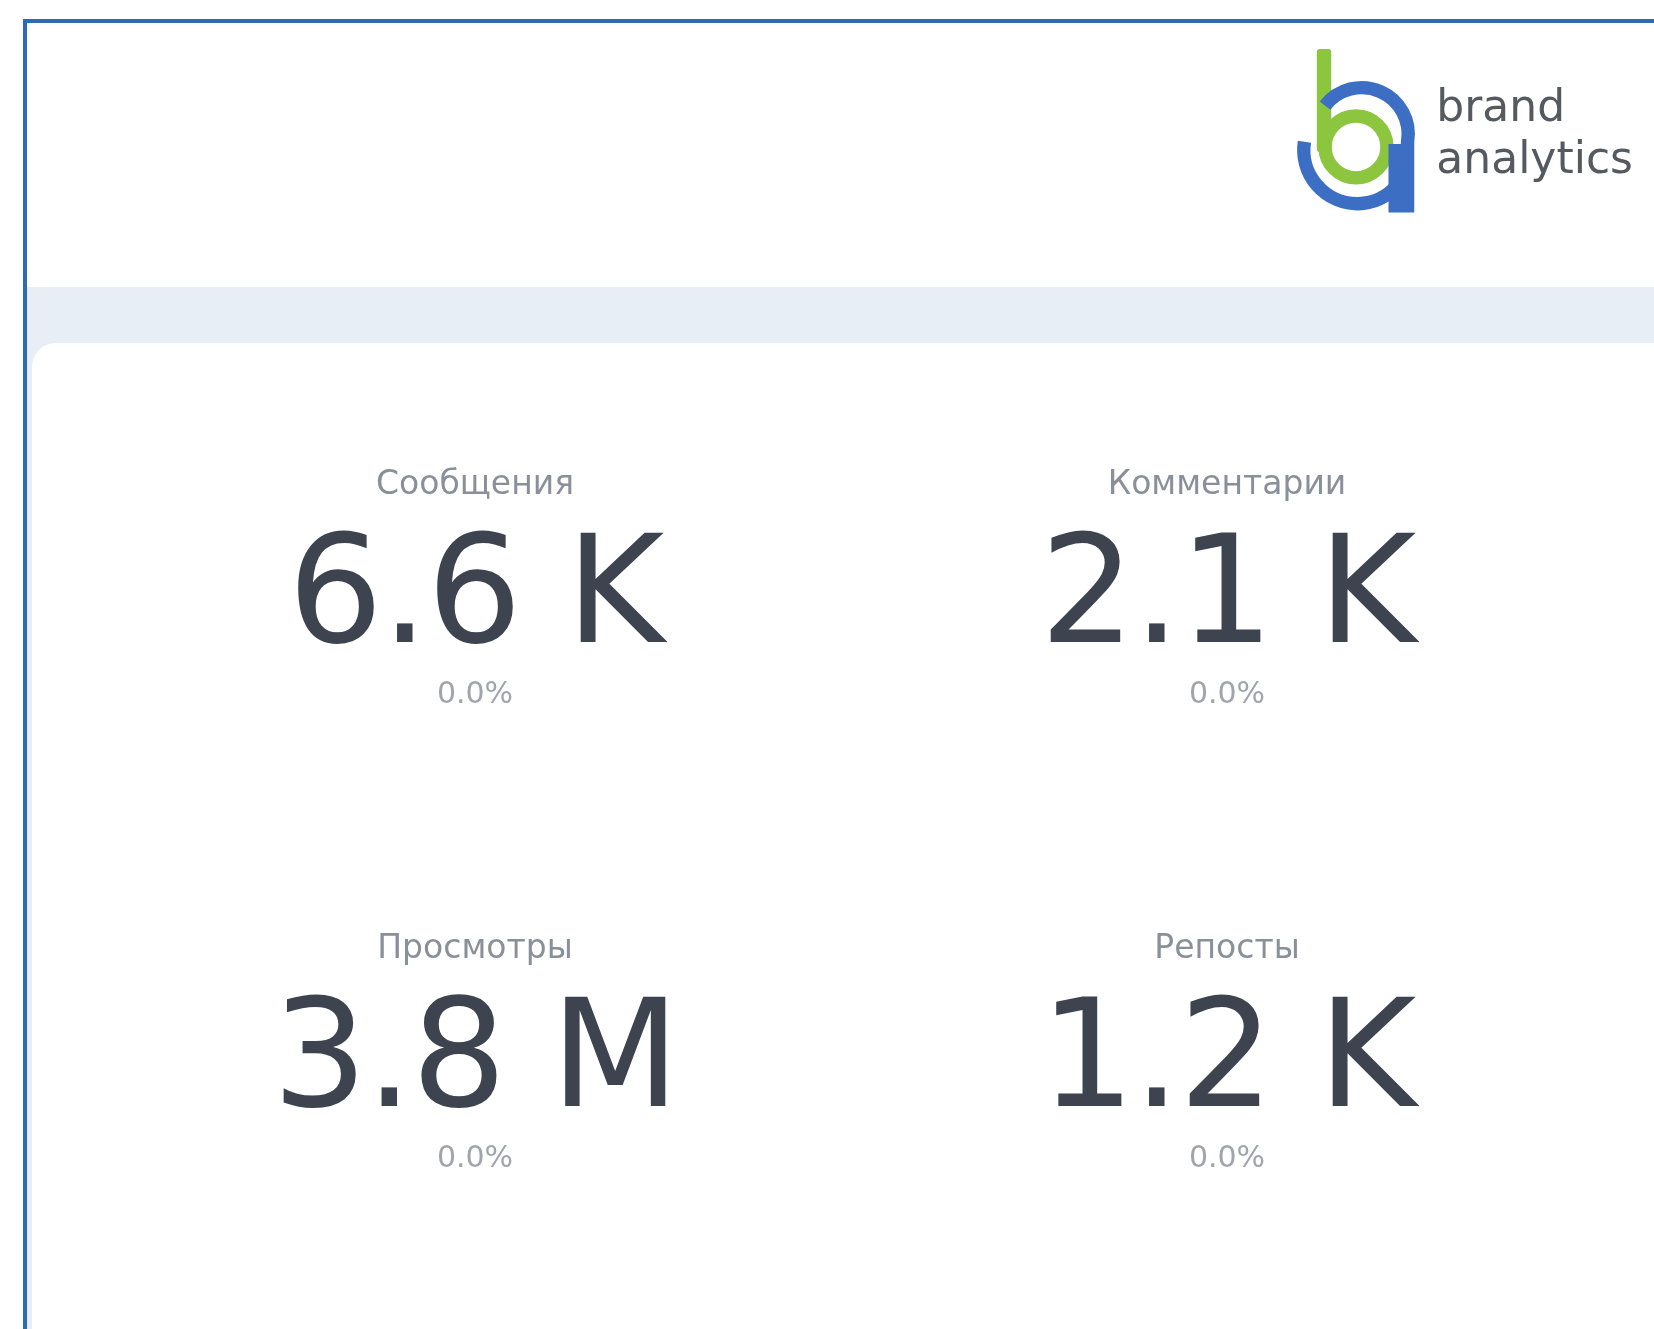 The height and width of the screenshot is (1329, 1654). Describe the element at coordinates (1227, 483) in the screenshot. I see `metric-label: Комментарии` at that location.